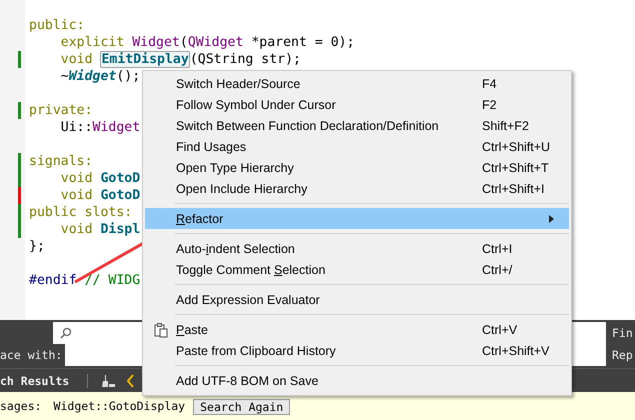  I want to click on code-token: (QString str);, so click(245, 59).